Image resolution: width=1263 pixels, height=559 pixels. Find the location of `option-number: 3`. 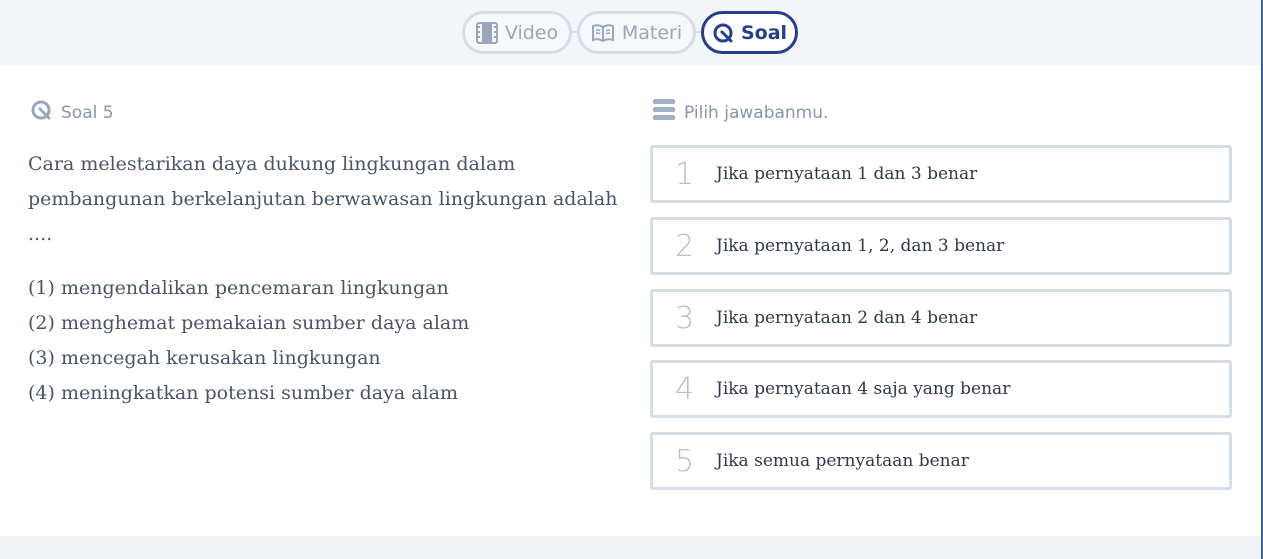

option-number: 3 is located at coordinates (684, 318).